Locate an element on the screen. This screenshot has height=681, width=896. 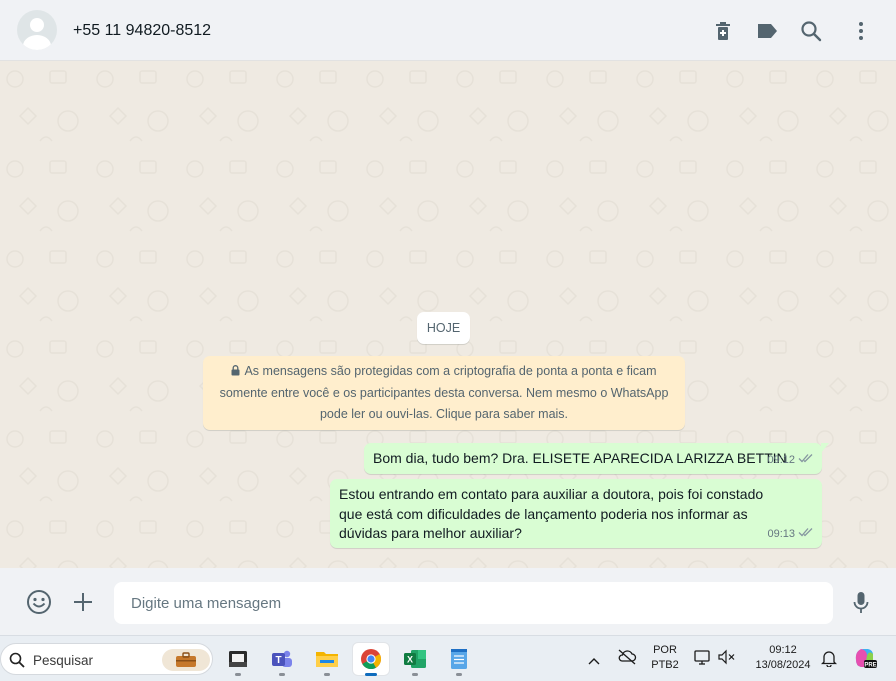
search-label: Pesquisar is located at coordinates (63, 660).